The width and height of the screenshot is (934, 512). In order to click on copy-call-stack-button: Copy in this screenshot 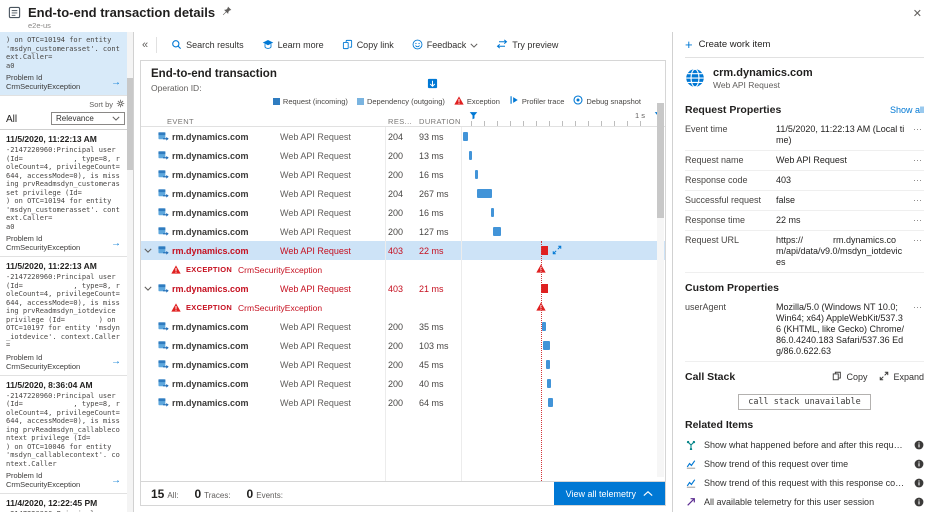, I will do `click(849, 377)`.